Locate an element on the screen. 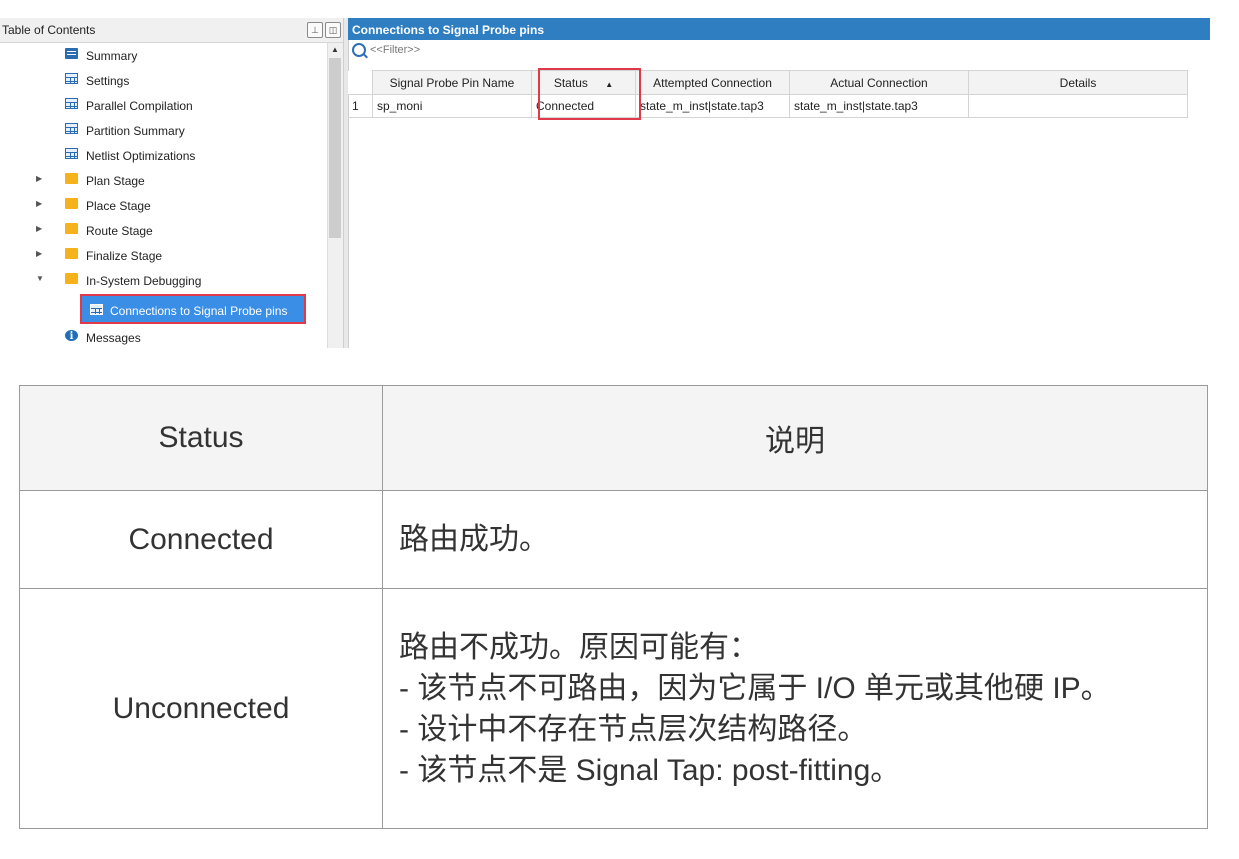 The height and width of the screenshot is (859, 1239). toc-item-label: Messages is located at coordinates (113, 338).